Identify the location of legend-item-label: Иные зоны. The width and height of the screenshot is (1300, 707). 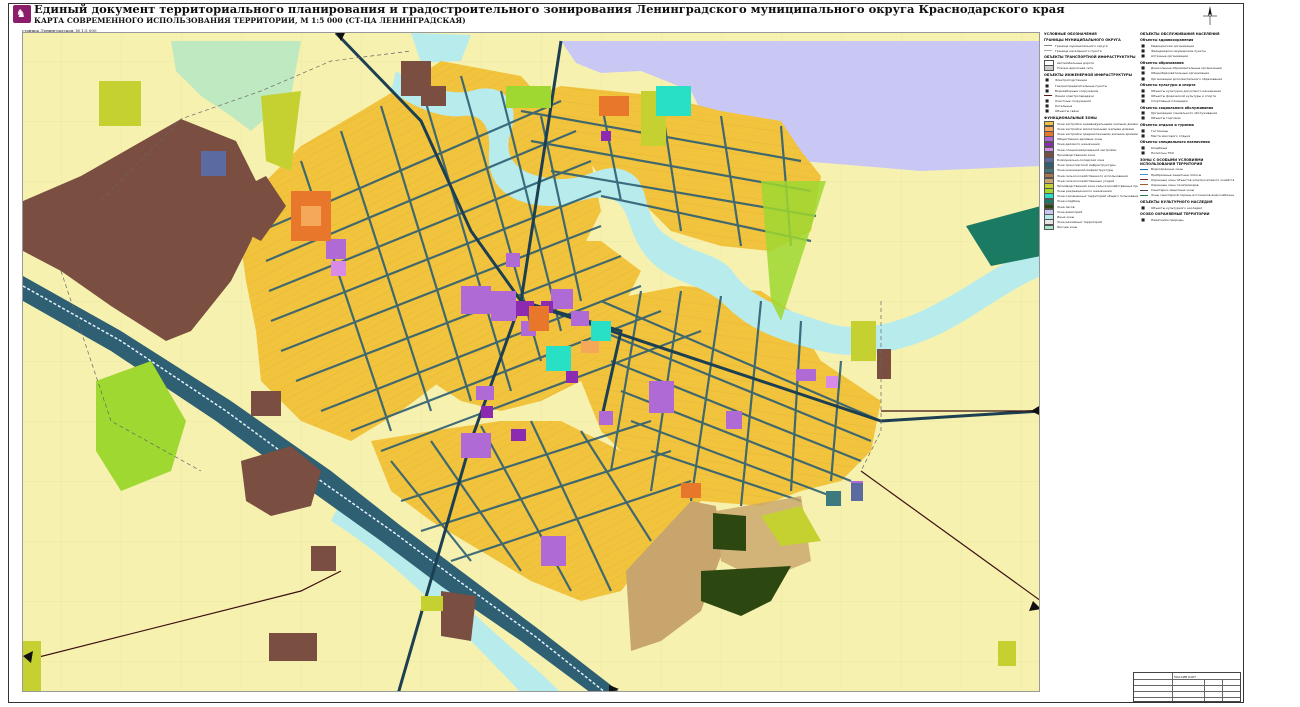
(1066, 217).